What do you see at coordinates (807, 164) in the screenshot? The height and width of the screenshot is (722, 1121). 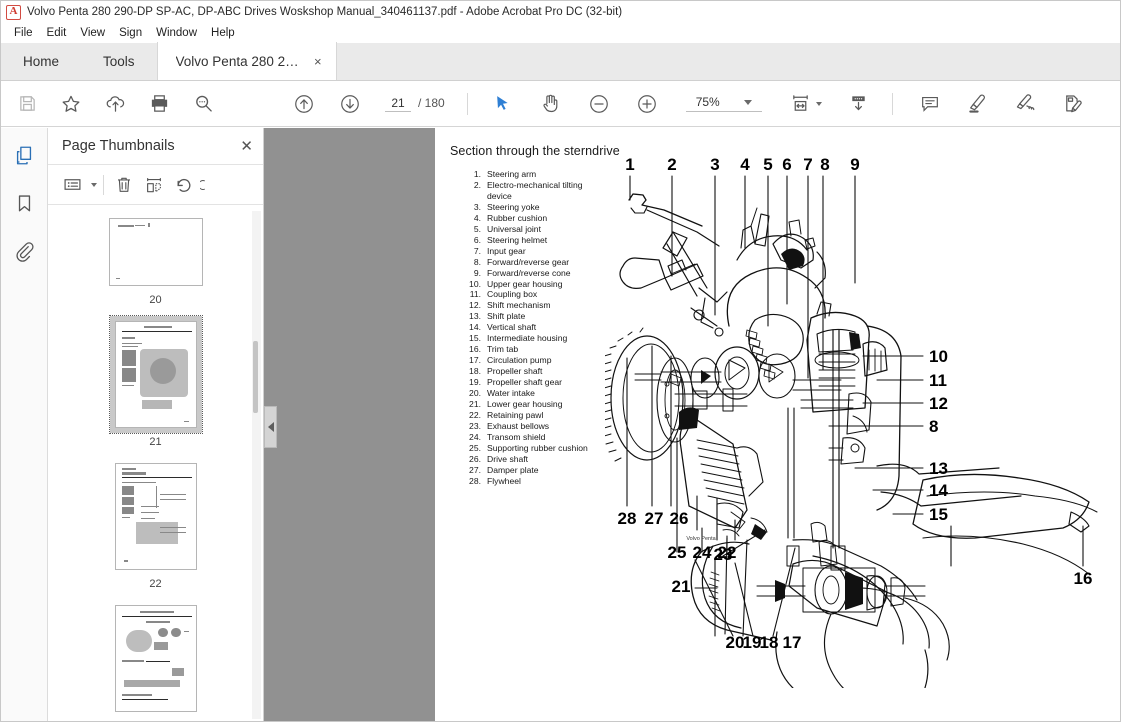 I see `callout-7: 7` at bounding box center [807, 164].